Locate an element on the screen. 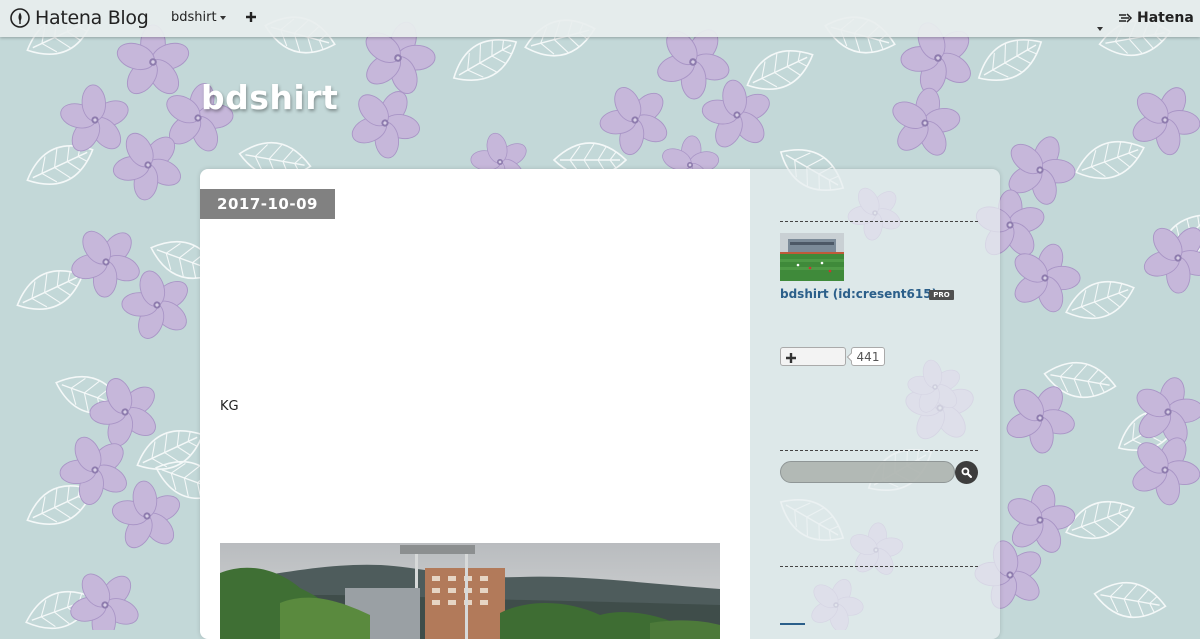 The image size is (1200, 639). add-entry-button is located at coordinates (251, 18).